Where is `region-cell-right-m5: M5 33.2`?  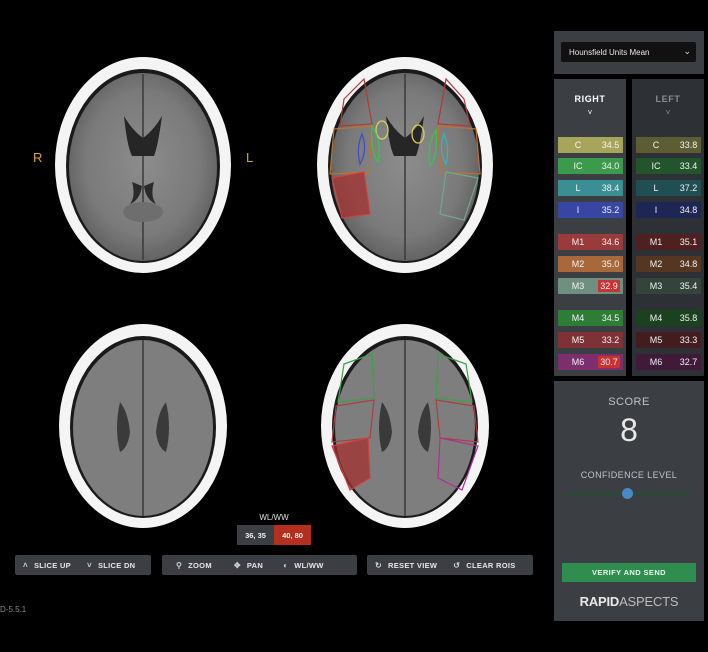 region-cell-right-m5: M5 33.2 is located at coordinates (590, 340).